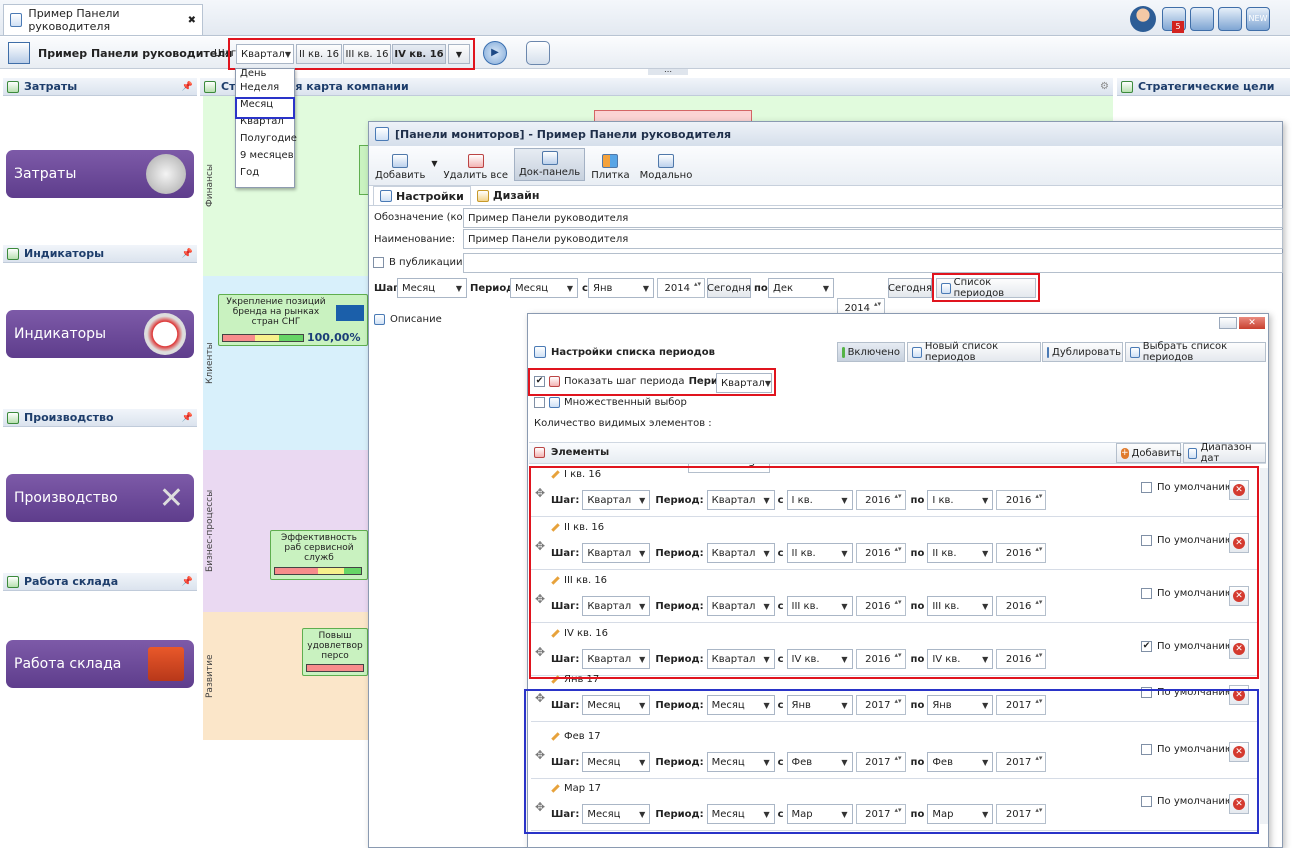  Describe the element at coordinates (1193, 453) in the screenshot. I see `date-range-icon` at that location.